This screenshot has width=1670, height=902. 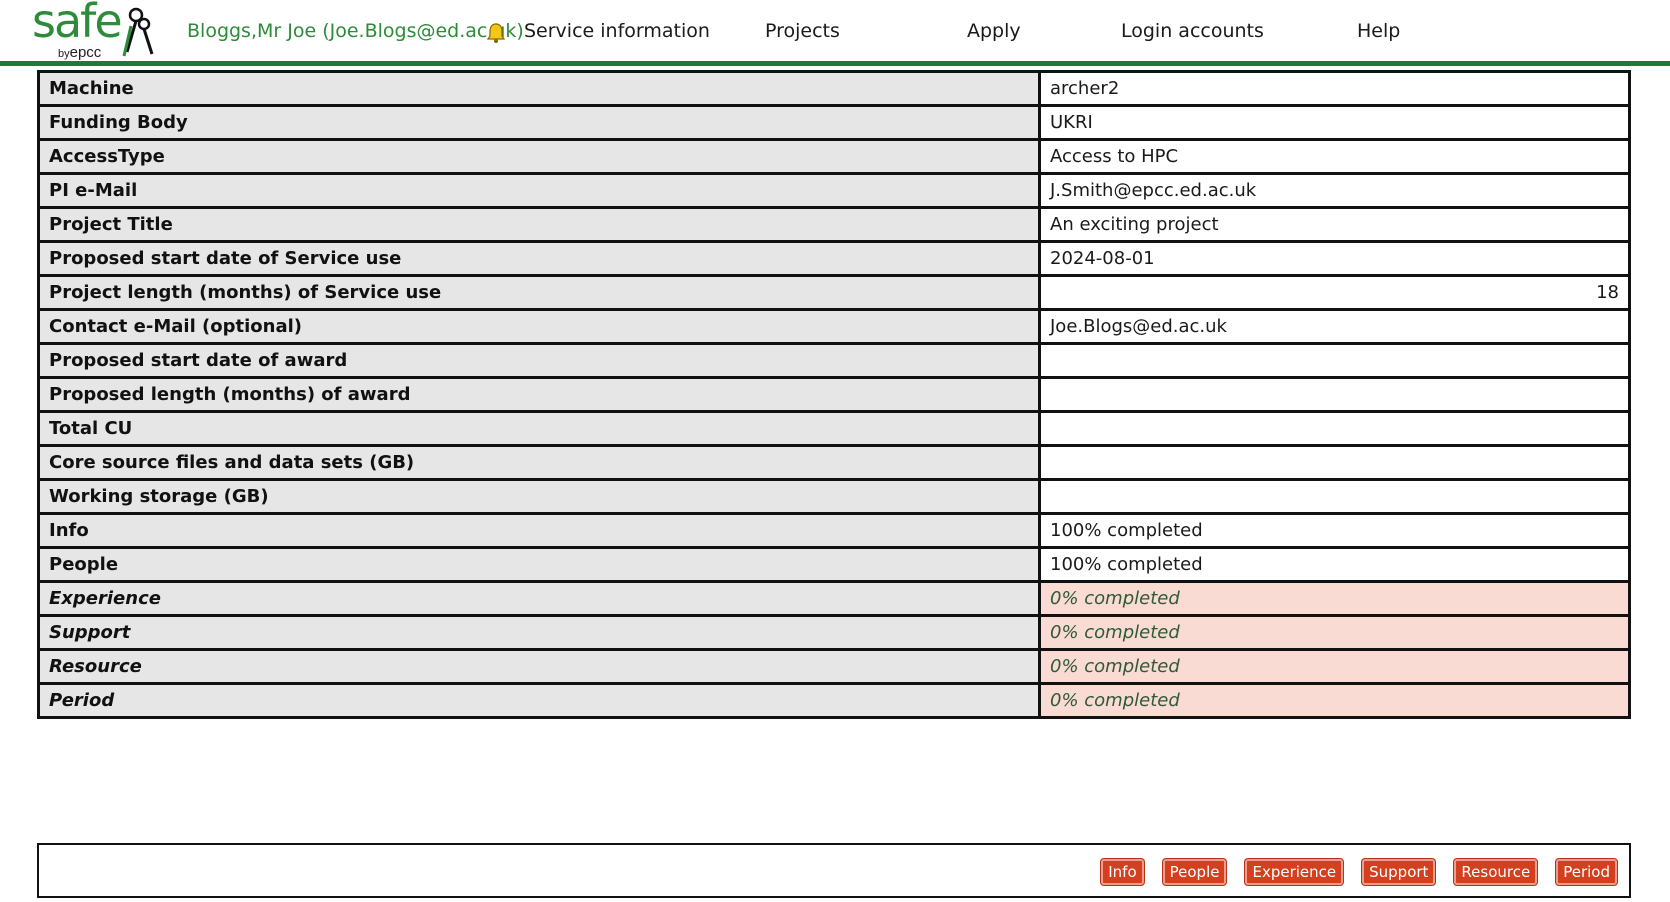 I want to click on table-row: Experience 0% completed, so click(x=834, y=598).